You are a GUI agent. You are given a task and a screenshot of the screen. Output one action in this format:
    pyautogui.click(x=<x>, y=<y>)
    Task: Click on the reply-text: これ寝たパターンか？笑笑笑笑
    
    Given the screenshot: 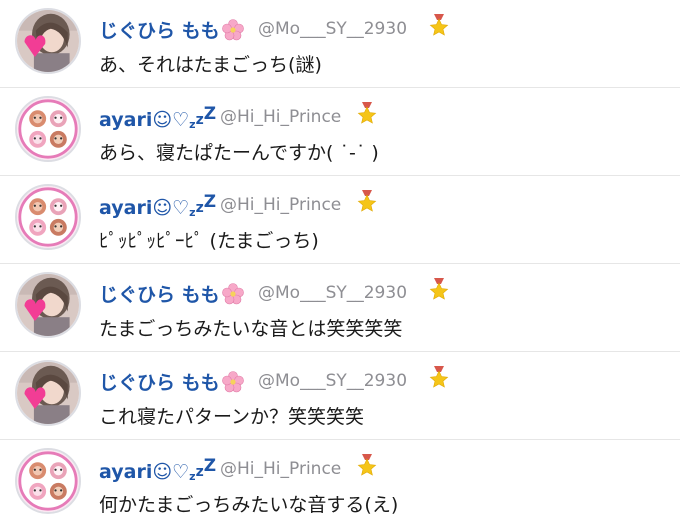 What is the action you would take?
    pyautogui.click(x=232, y=417)
    